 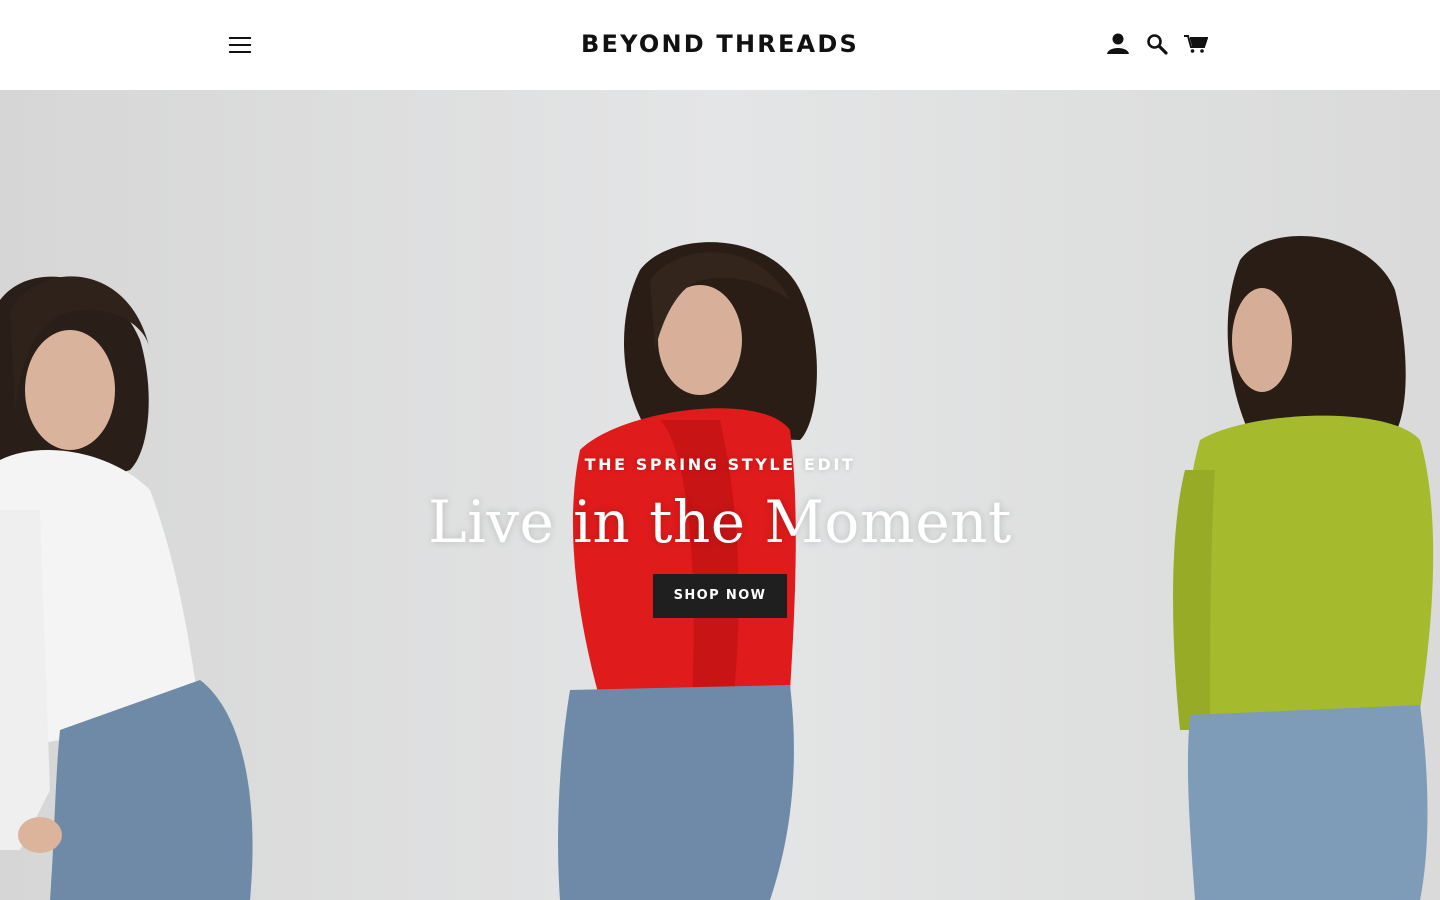 I want to click on menu-button, so click(x=240, y=45).